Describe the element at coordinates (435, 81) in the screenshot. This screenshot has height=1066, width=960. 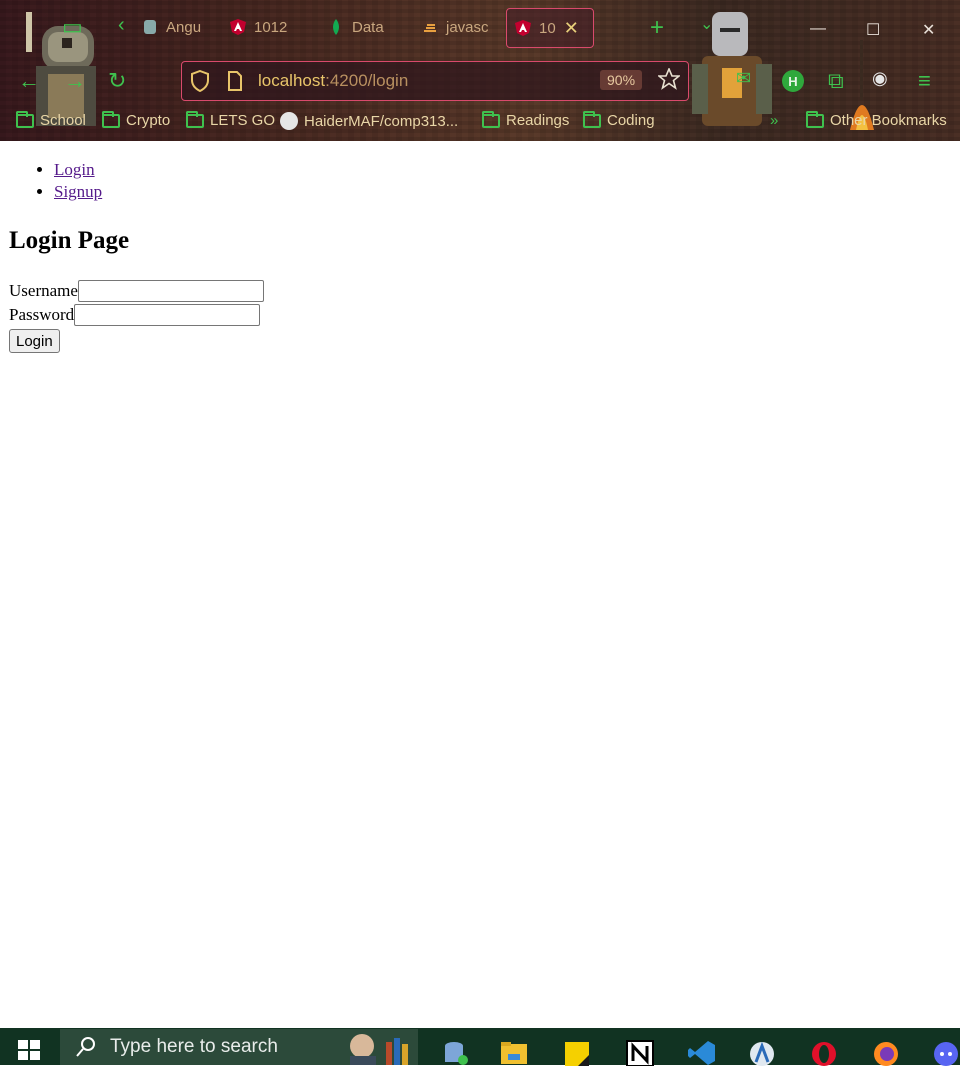
I see `address-bar: localhost:4200/login 90%` at that location.